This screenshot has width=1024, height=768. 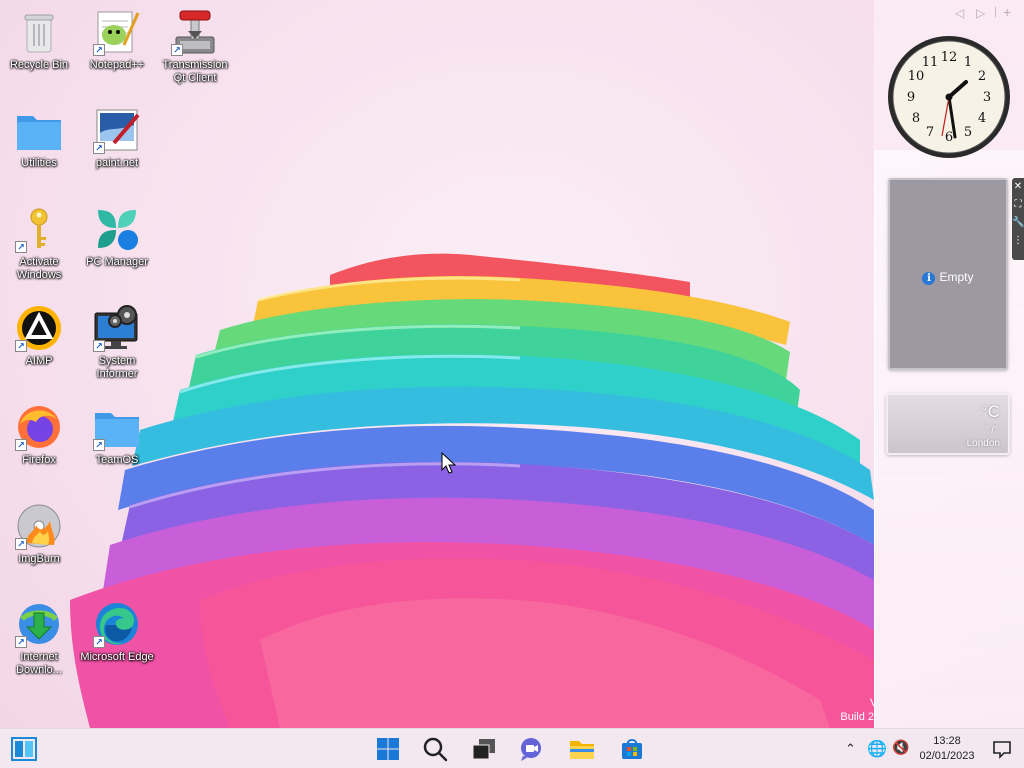 What do you see at coordinates (1007, 12) in the screenshot?
I see `sidebar-add-gadget-icon: +` at bounding box center [1007, 12].